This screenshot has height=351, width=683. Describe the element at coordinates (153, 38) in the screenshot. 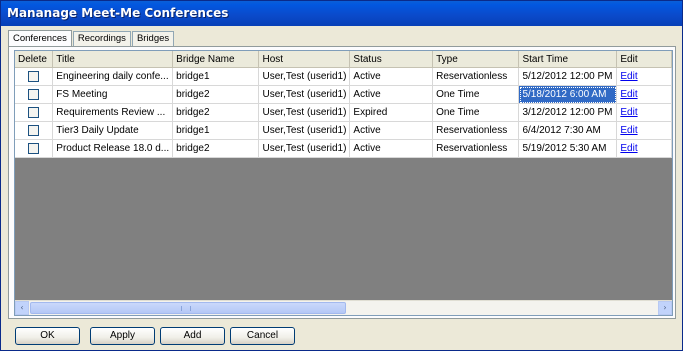

I see `tab-bridges: Bridges` at that location.